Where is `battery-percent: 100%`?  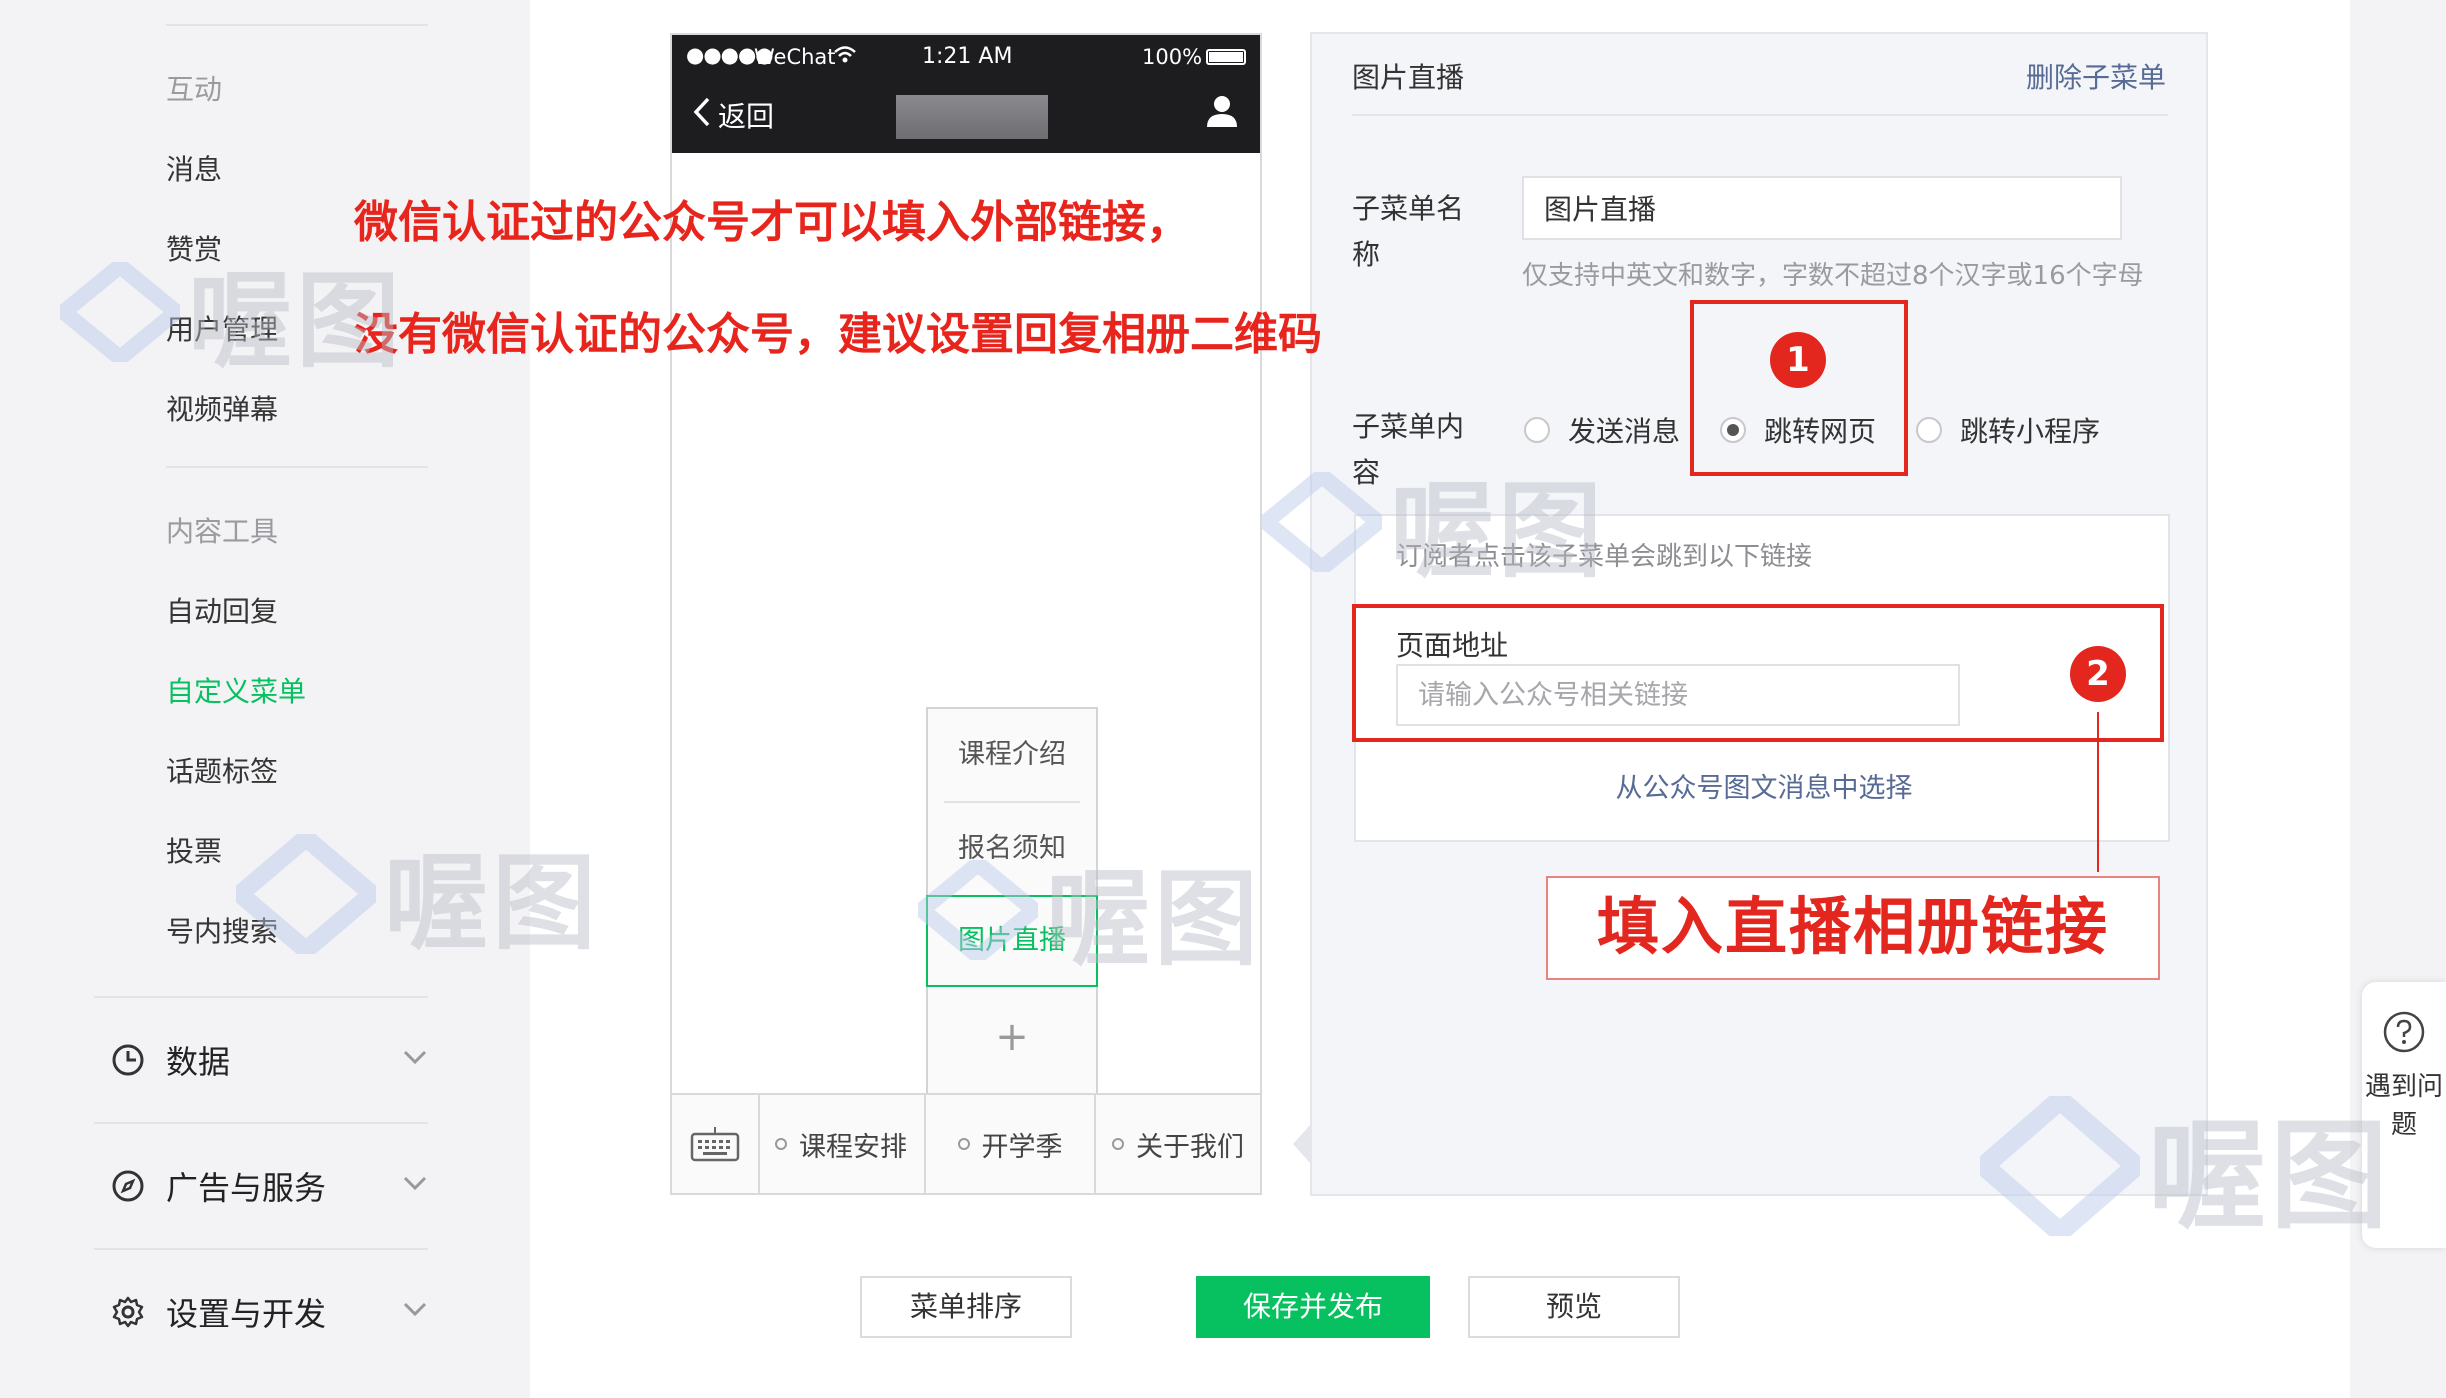 battery-percent: 100% is located at coordinates (1172, 57).